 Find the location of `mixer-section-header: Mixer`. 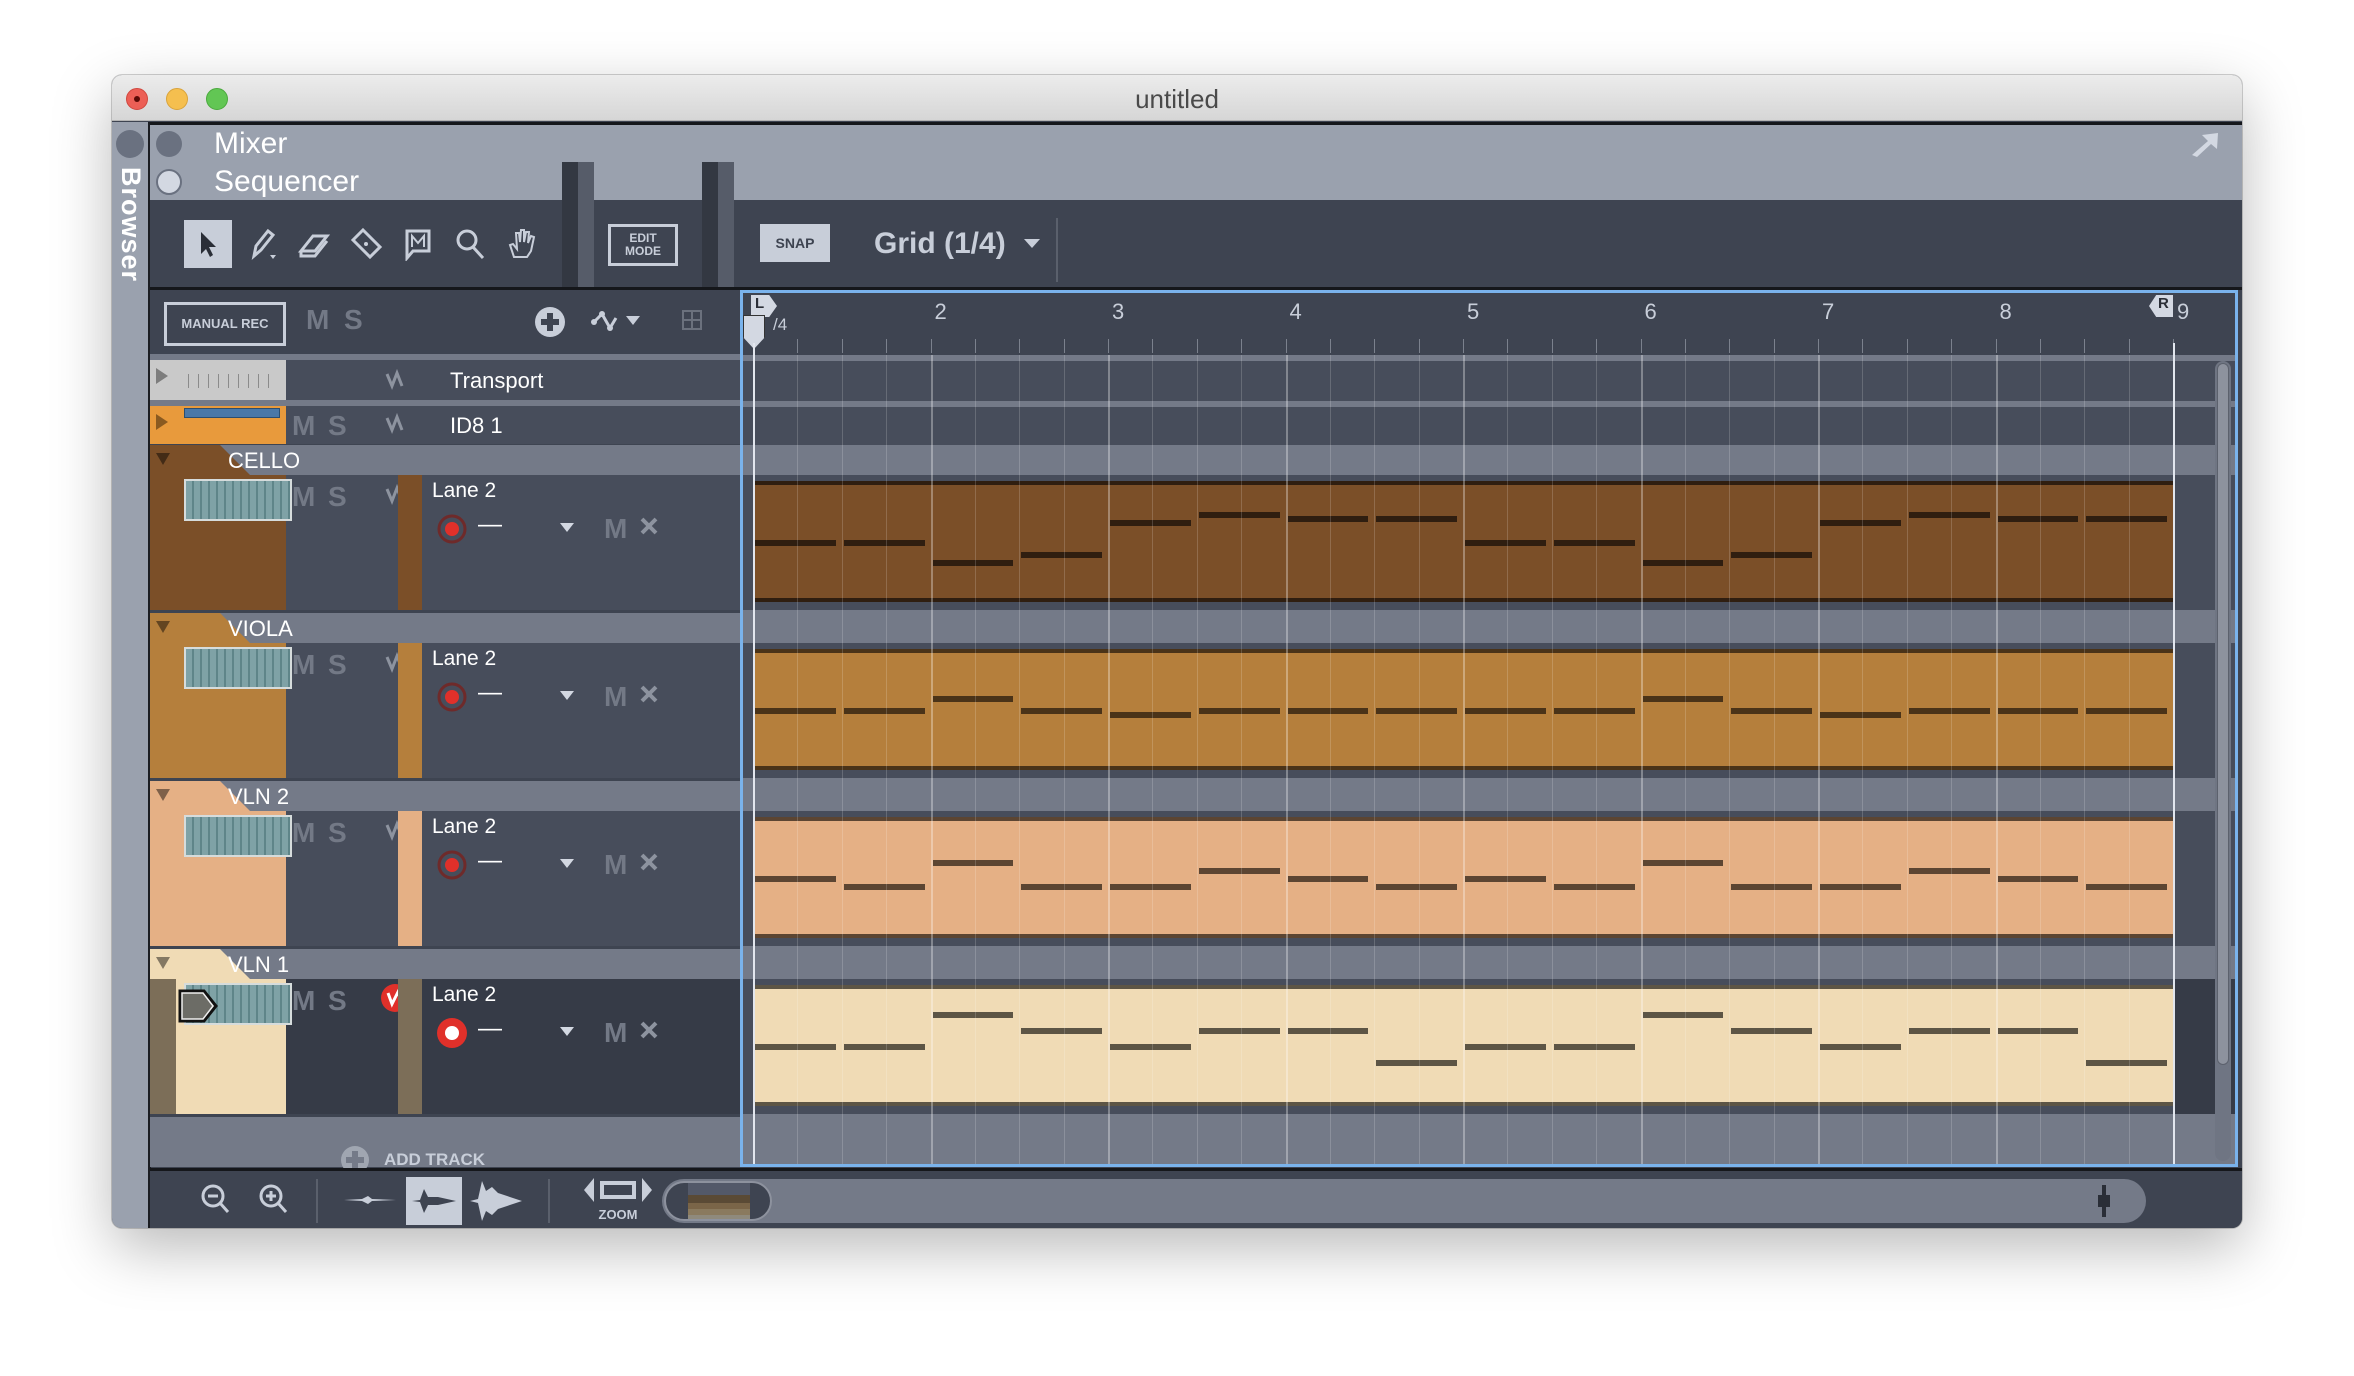

mixer-section-header: Mixer is located at coordinates (1196, 144).